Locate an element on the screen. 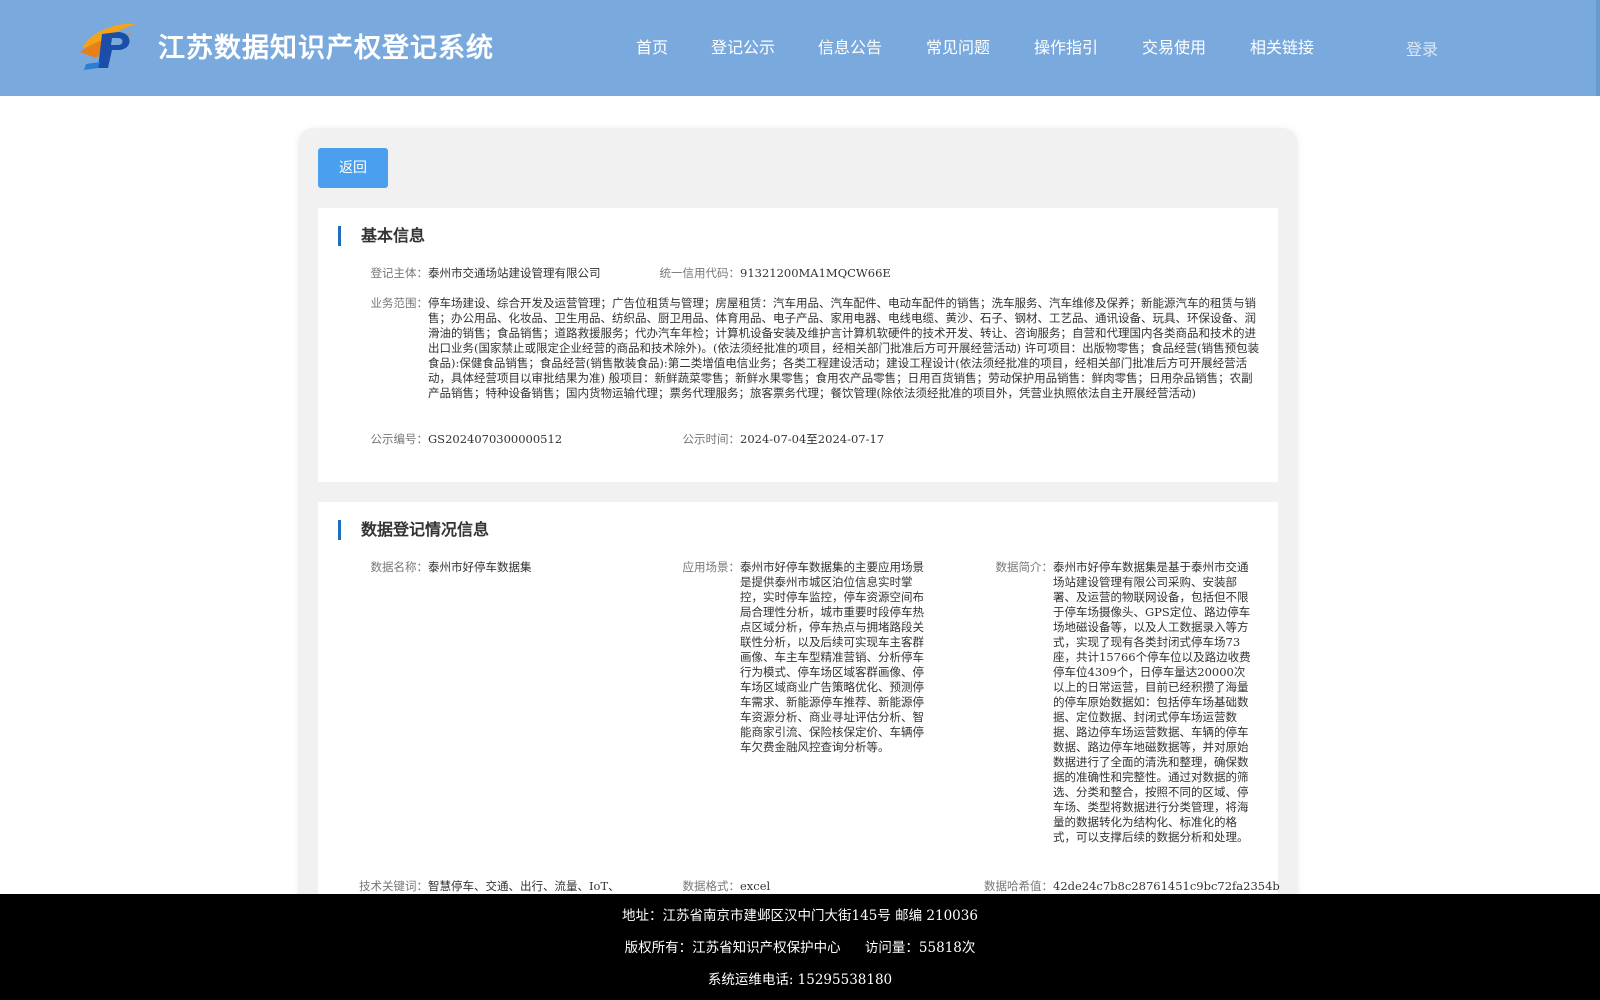 This screenshot has height=1000, width=1600. data-format-value: excel is located at coordinates (755, 886).